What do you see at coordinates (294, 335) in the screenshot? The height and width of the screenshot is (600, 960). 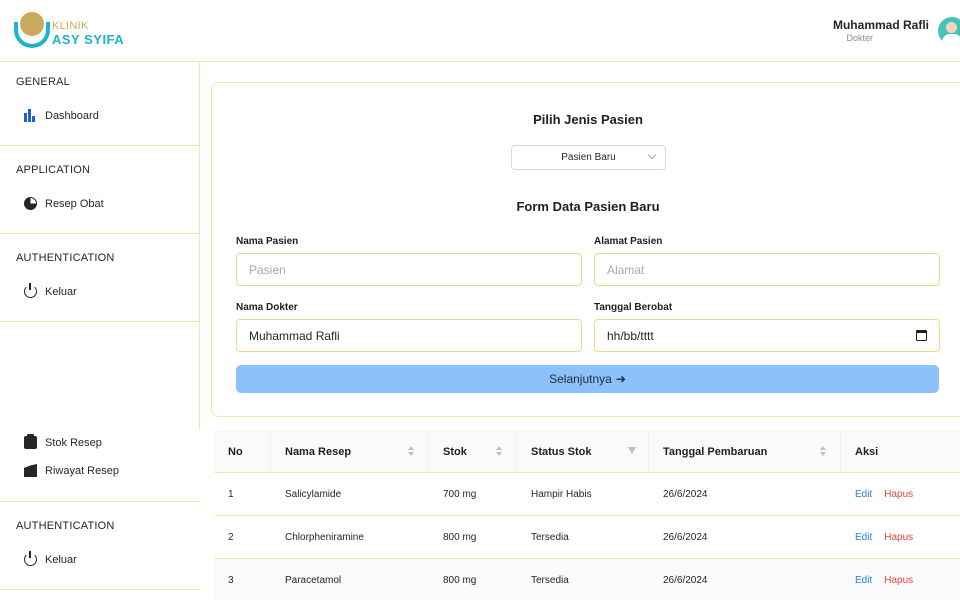 I see `nama-dokter-value: Muhammad Rafli` at bounding box center [294, 335].